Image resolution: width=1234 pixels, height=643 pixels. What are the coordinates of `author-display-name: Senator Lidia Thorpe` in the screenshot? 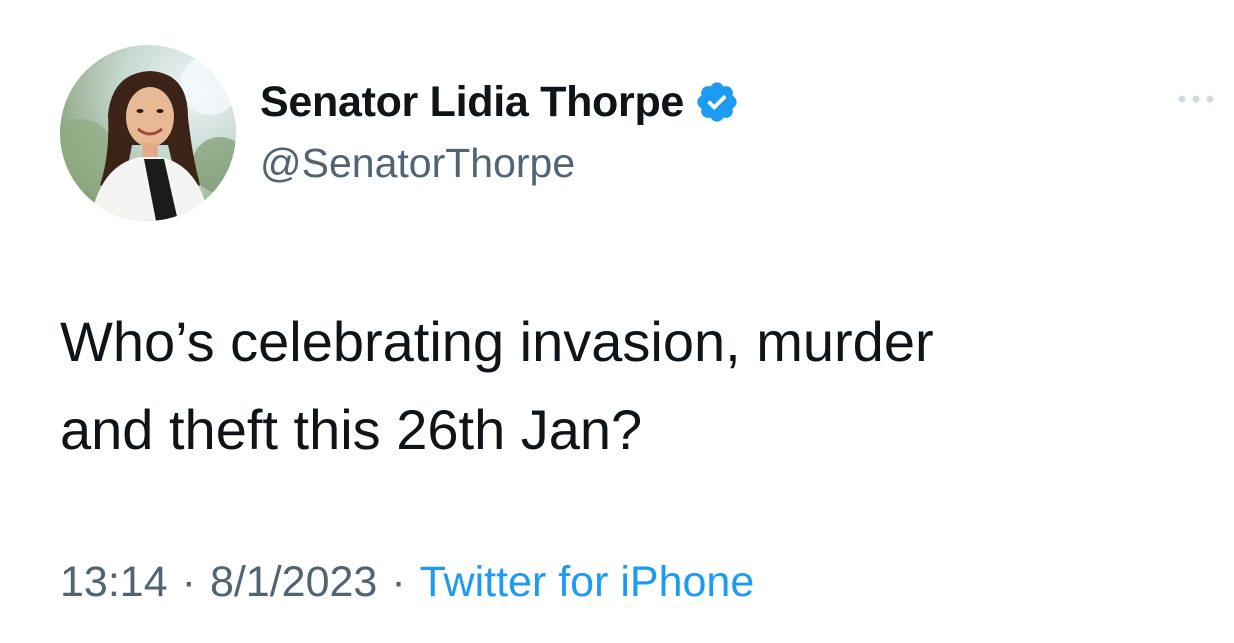 It's located at (472, 102).